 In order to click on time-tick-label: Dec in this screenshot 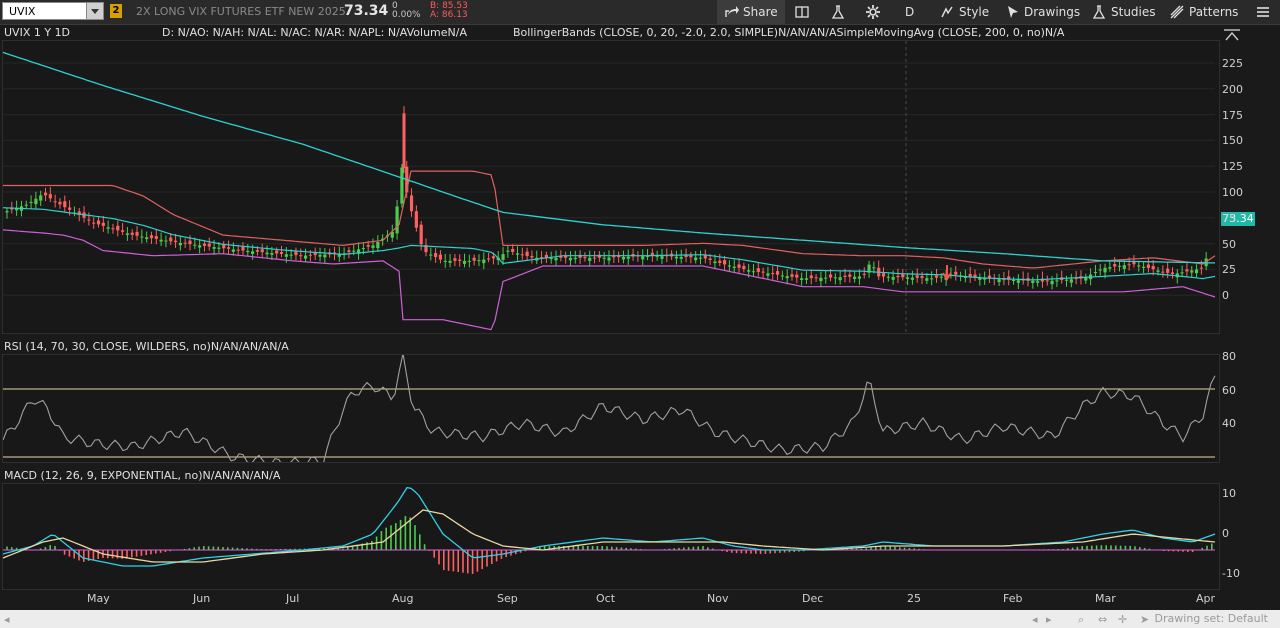, I will do `click(813, 598)`.